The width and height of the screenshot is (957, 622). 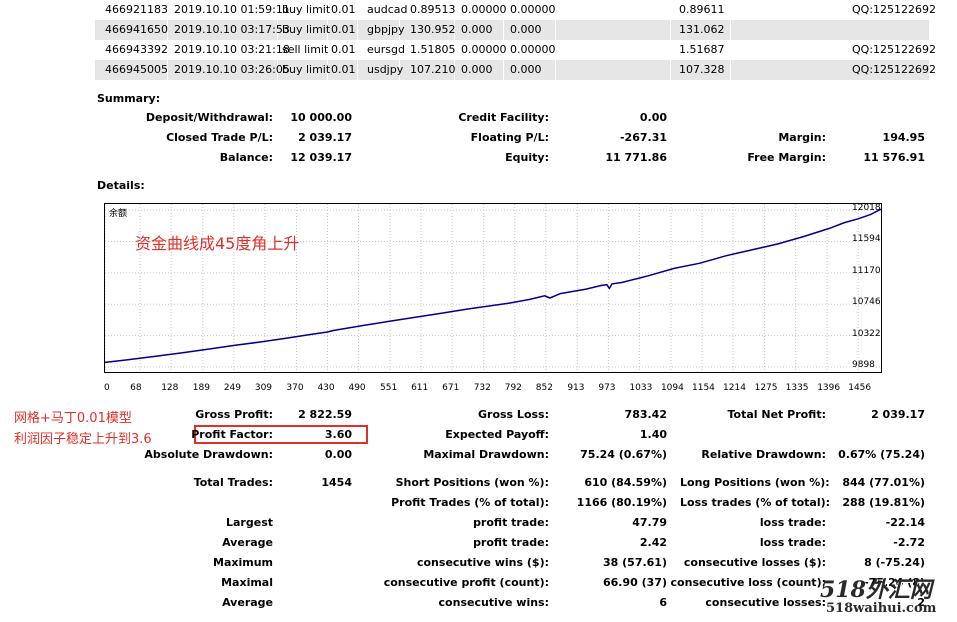 What do you see at coordinates (653, 434) in the screenshot?
I see `expected-payoff-value: 1.40` at bounding box center [653, 434].